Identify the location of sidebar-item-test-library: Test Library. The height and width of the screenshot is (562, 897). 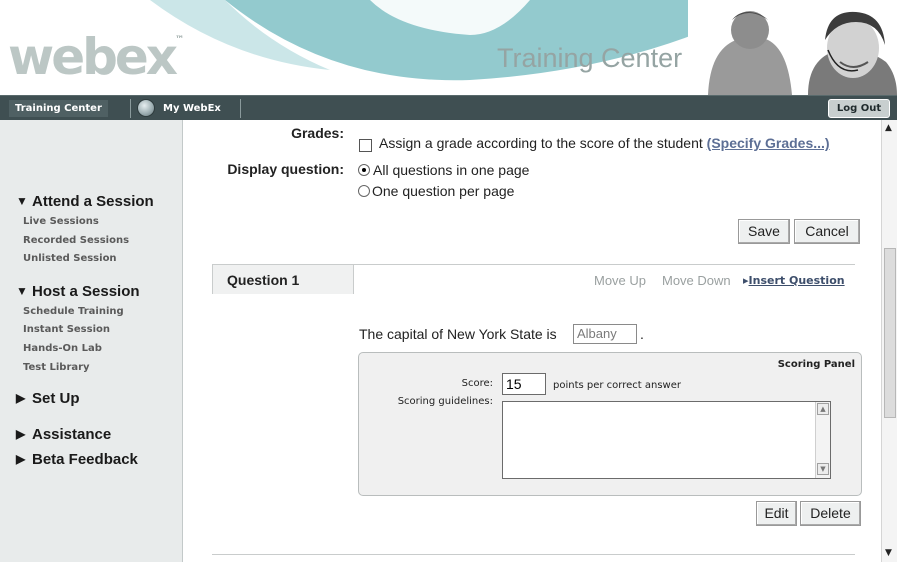
(56, 367).